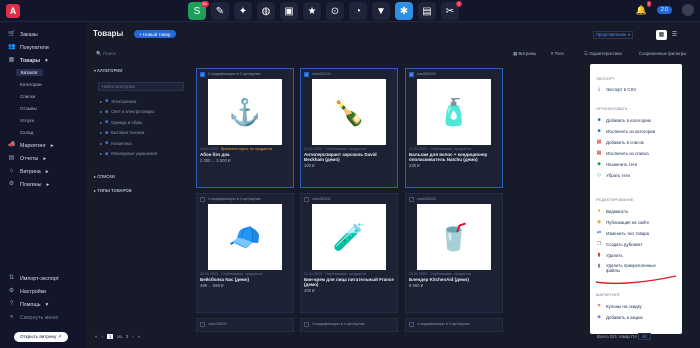 The image size is (700, 348). What do you see at coordinates (662, 53) in the screenshot?
I see `saved-filters: Сохраненные фильтры` at bounding box center [662, 53].